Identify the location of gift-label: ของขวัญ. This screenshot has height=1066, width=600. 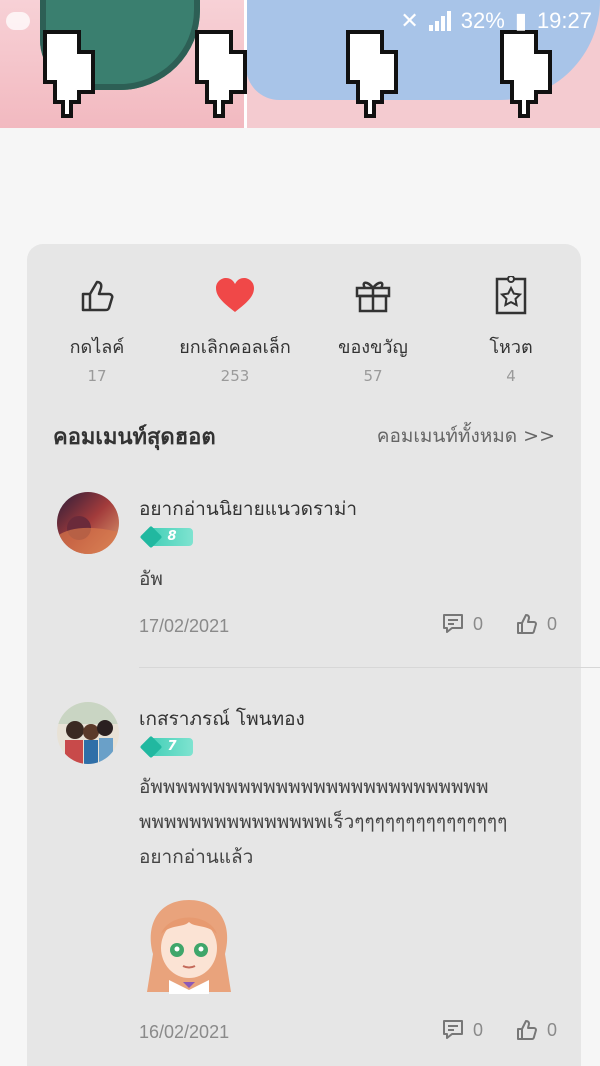
(373, 347).